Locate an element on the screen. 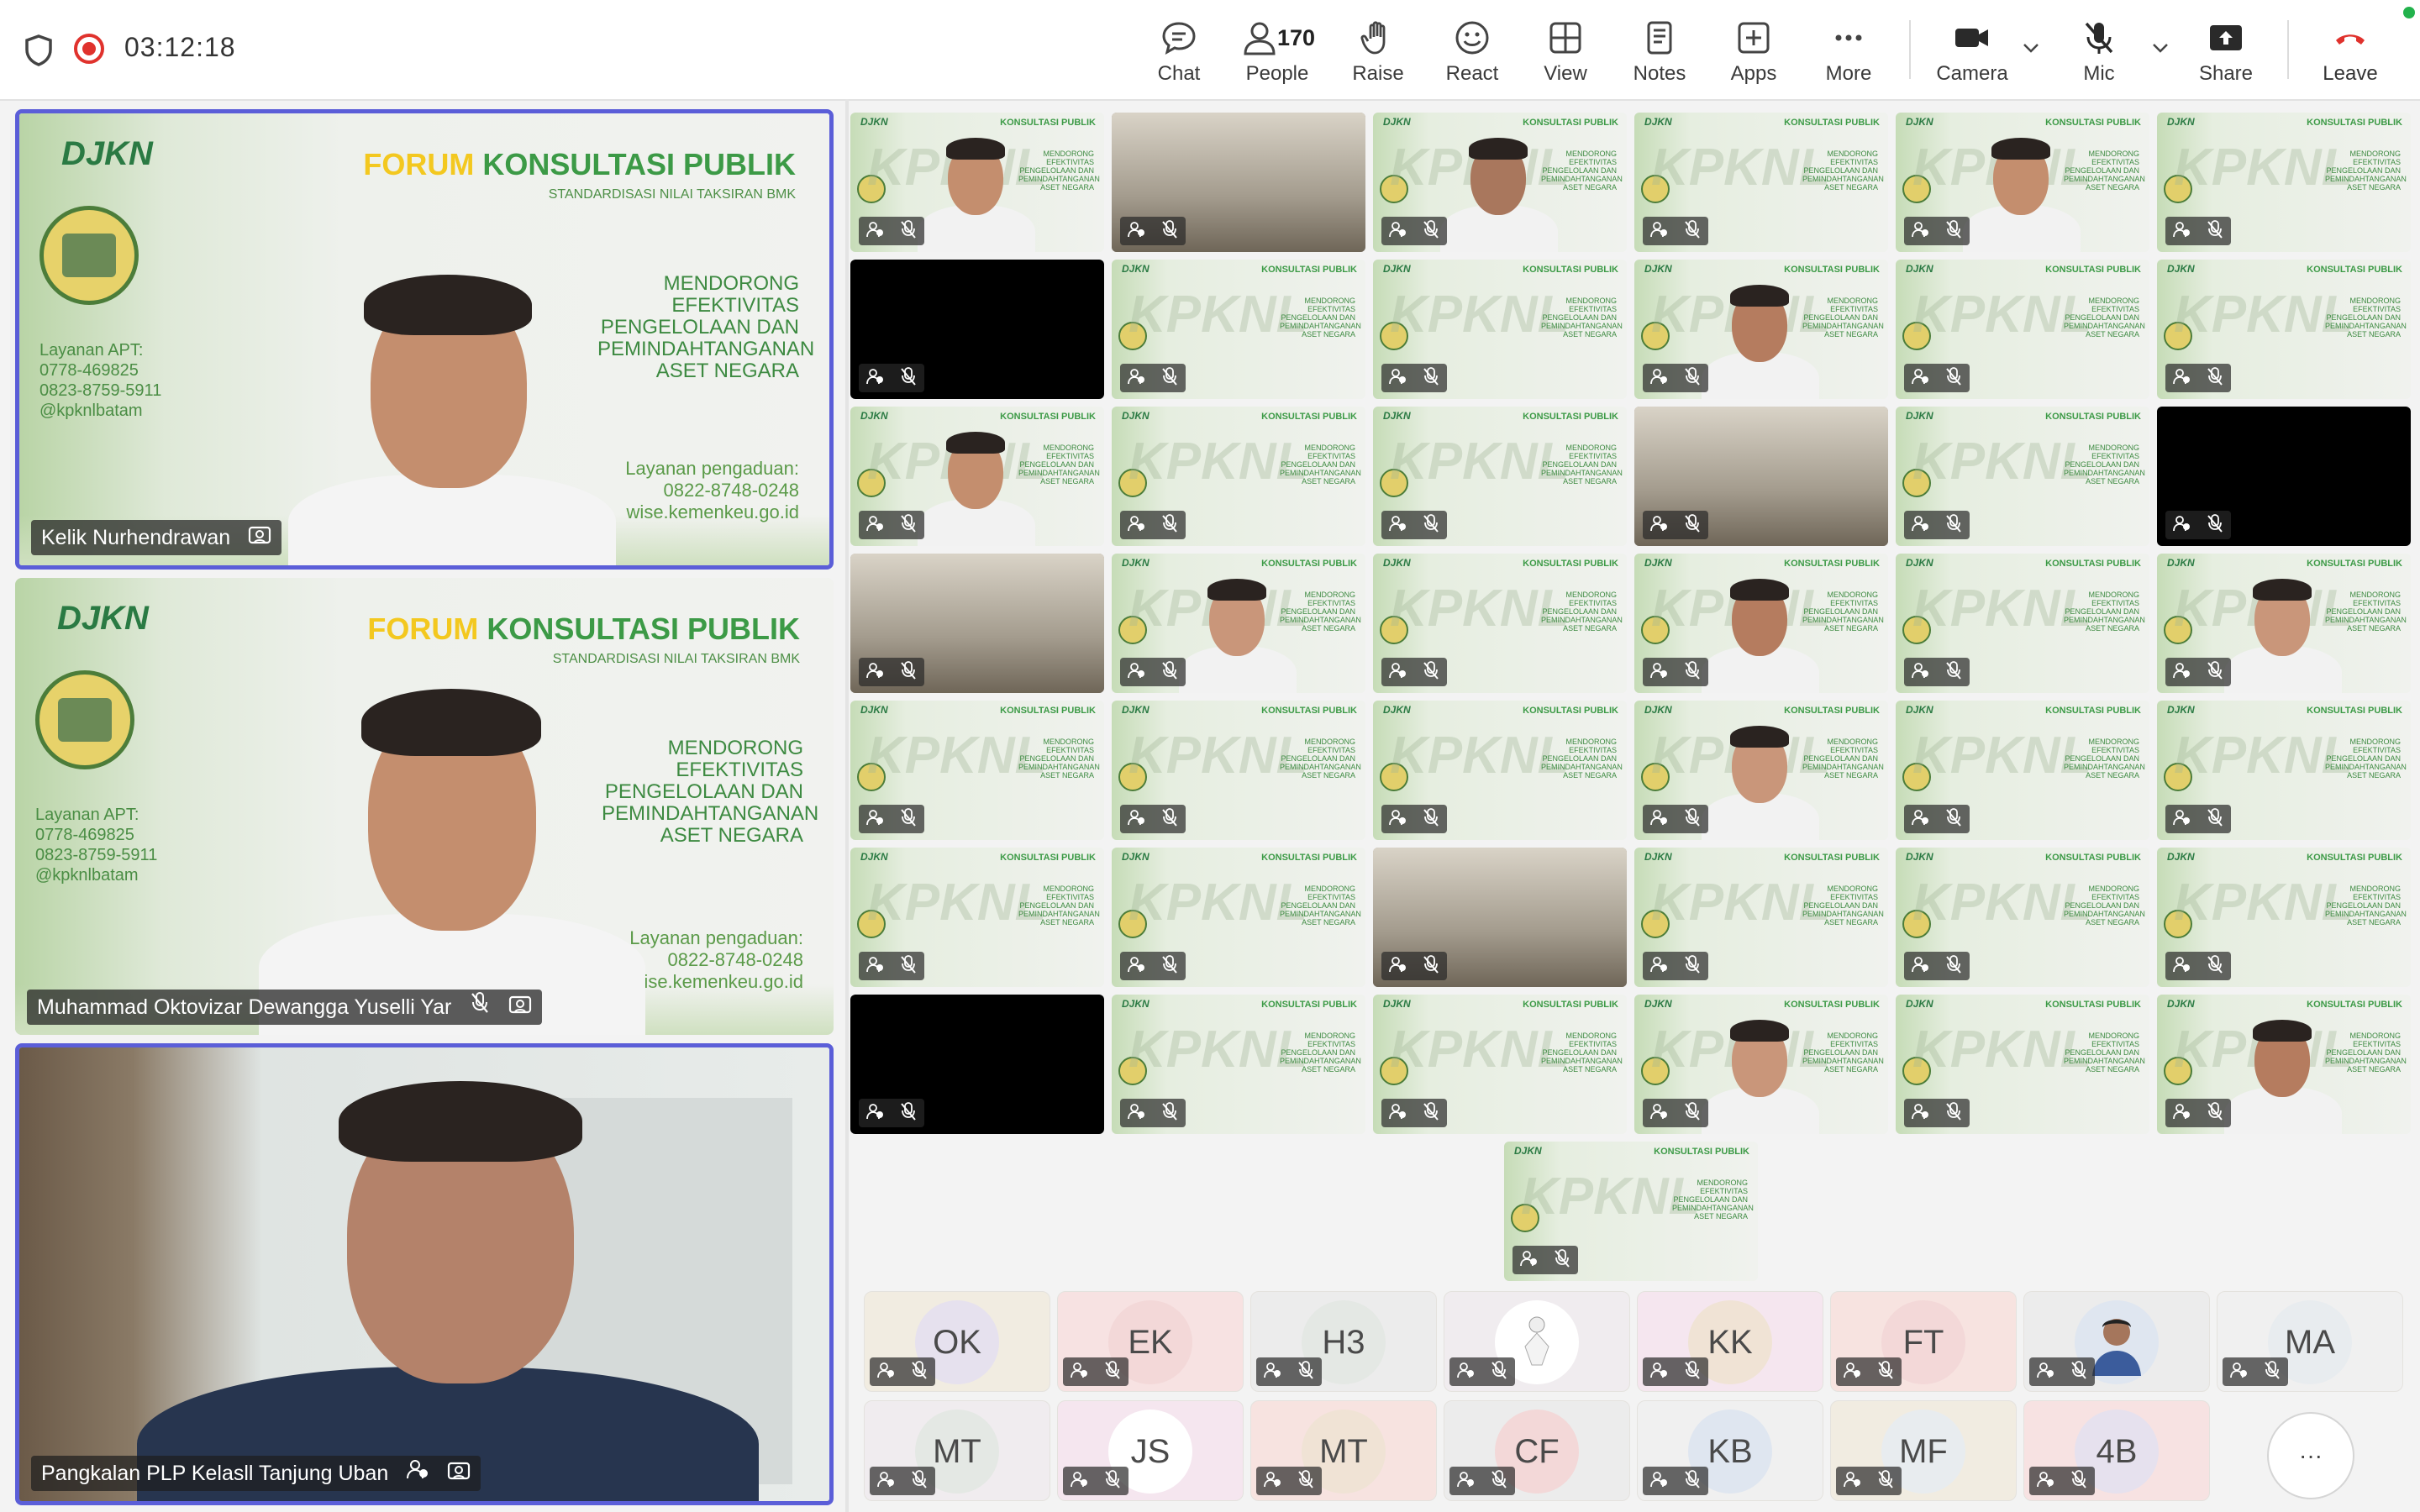 The image size is (2420, 1512). camera-button: Camera is located at coordinates (1973, 53).